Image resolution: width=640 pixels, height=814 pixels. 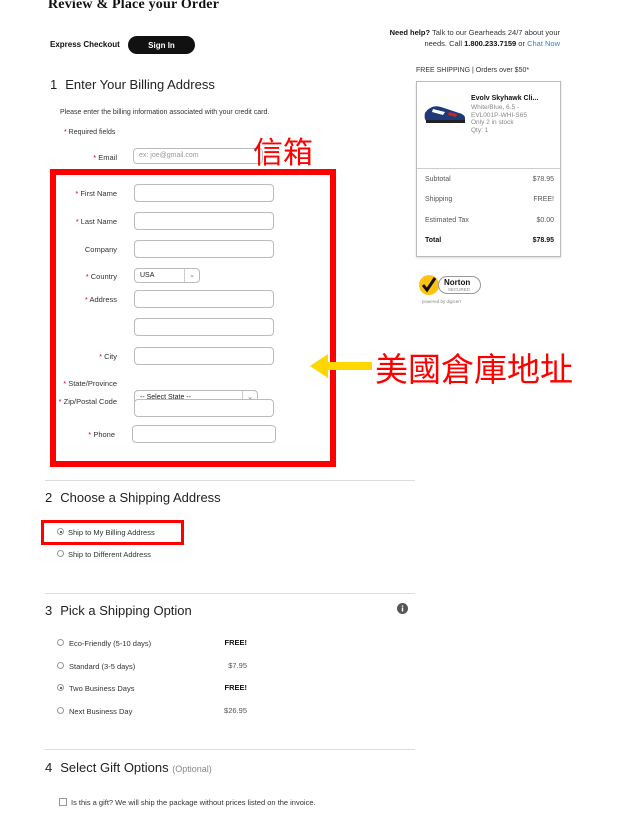 I want to click on sign-in-button: Sign In, so click(x=161, y=45).